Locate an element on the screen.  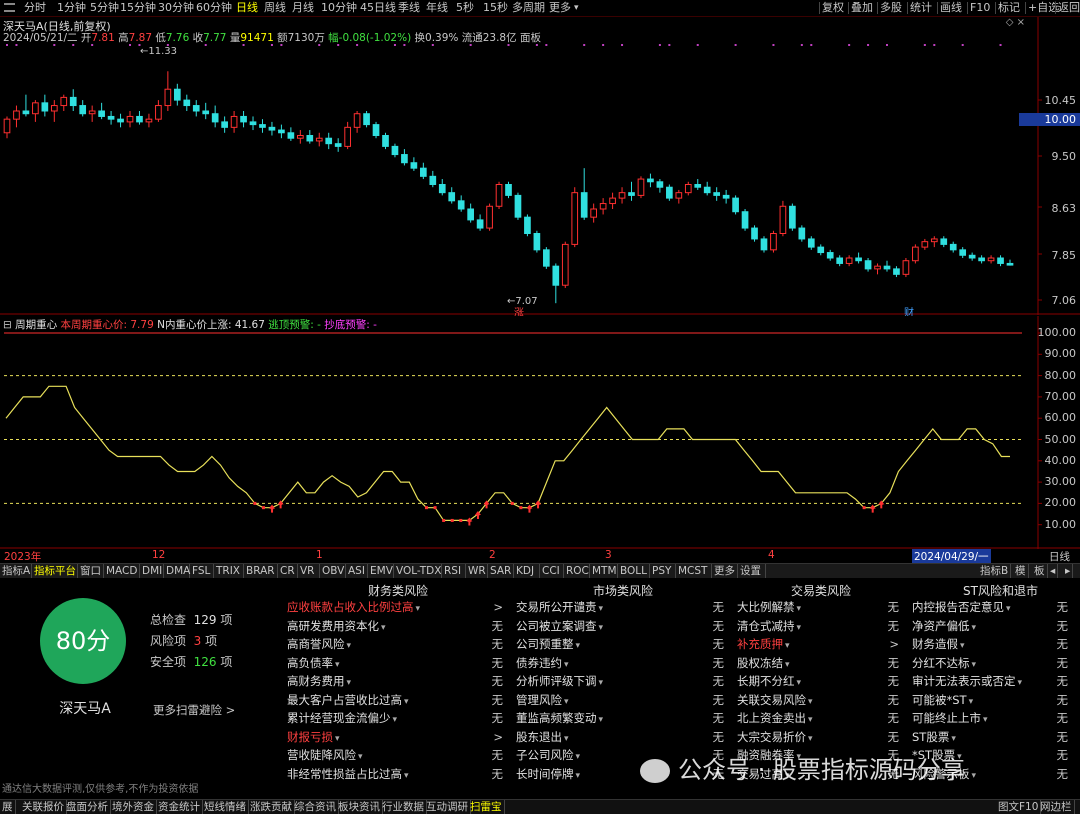
bottom-tab: 展 is located at coordinates (8, 807).